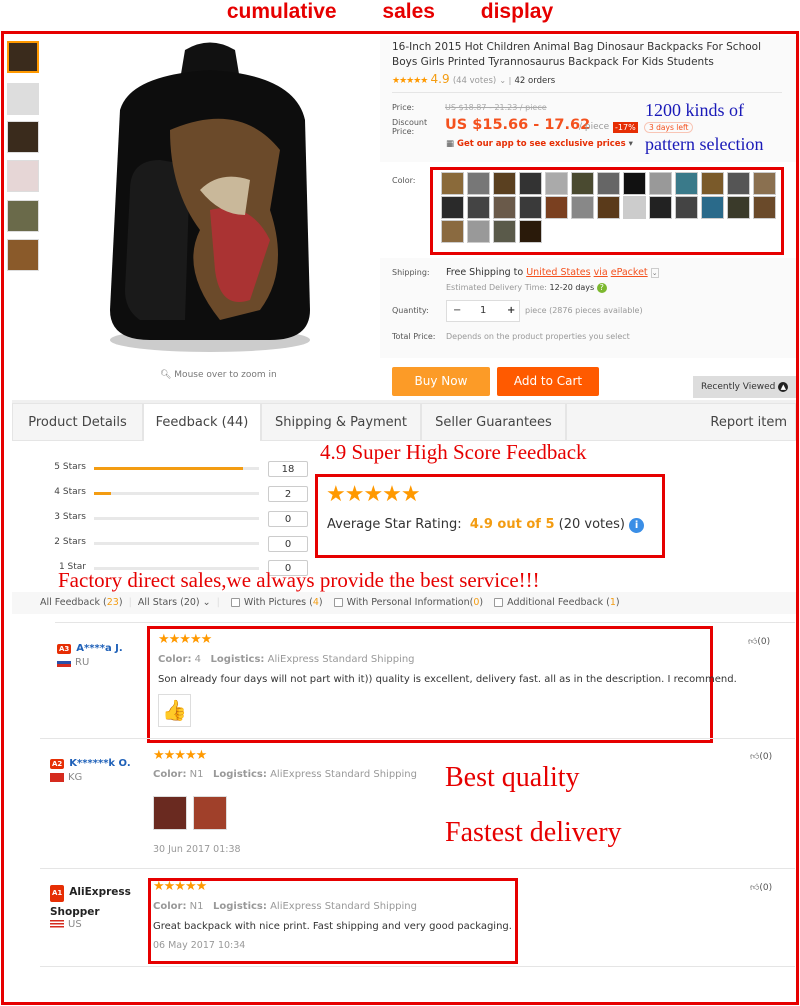 The image size is (800, 1006). Describe the element at coordinates (511, 311) in the screenshot. I see `increase-button: +` at that location.